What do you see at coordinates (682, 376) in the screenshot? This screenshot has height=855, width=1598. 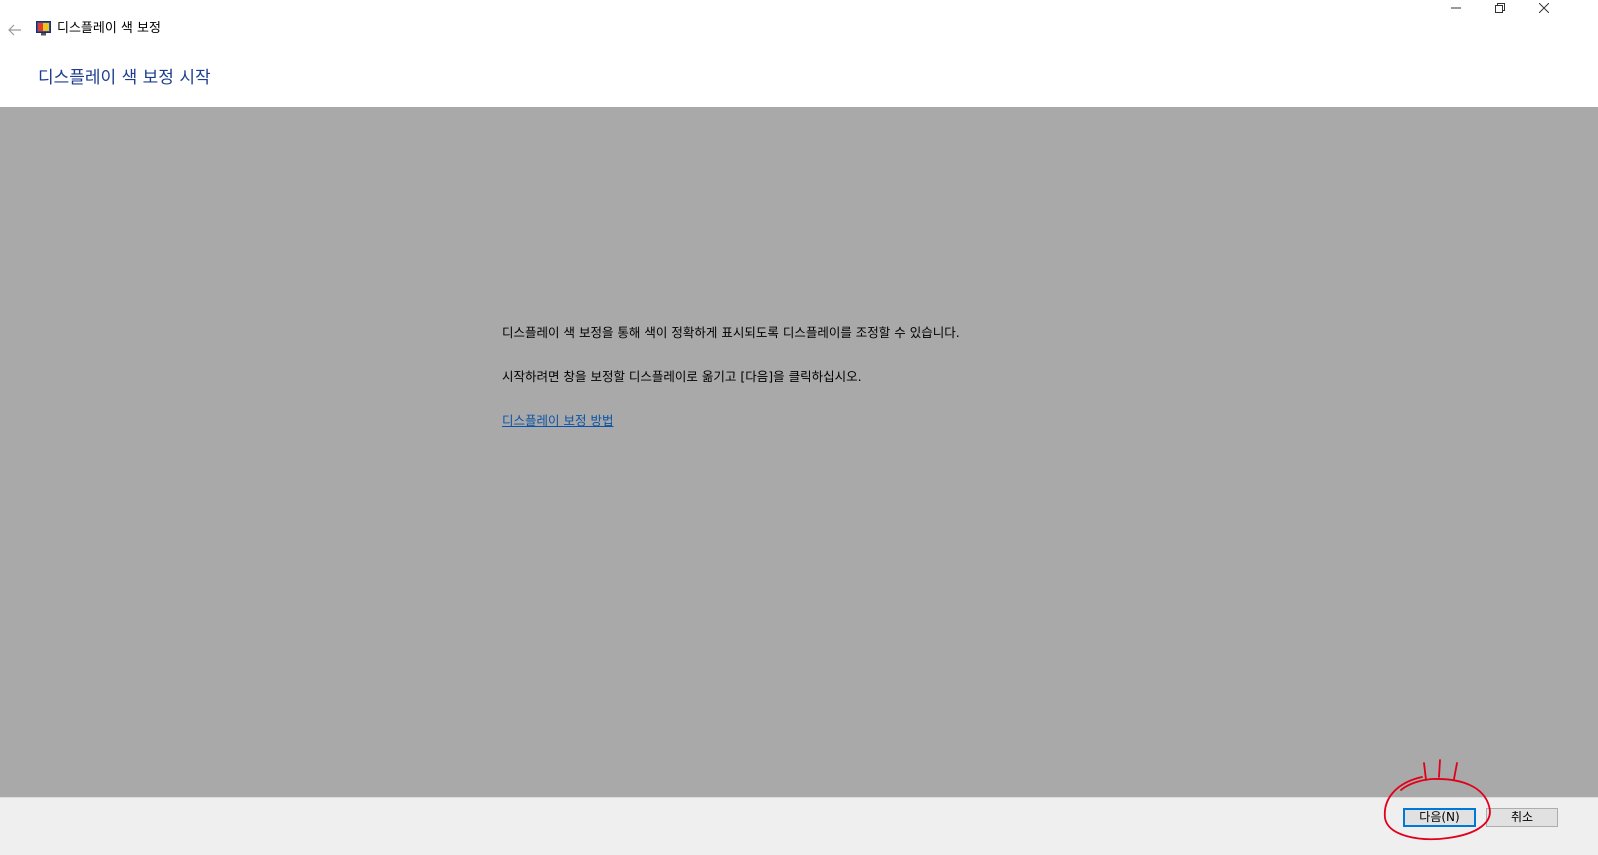 I see `instruction-text: 시작하려면 창을 보정할 디스플레이로 옮기고 [다음]을 클릭하십시오.` at bounding box center [682, 376].